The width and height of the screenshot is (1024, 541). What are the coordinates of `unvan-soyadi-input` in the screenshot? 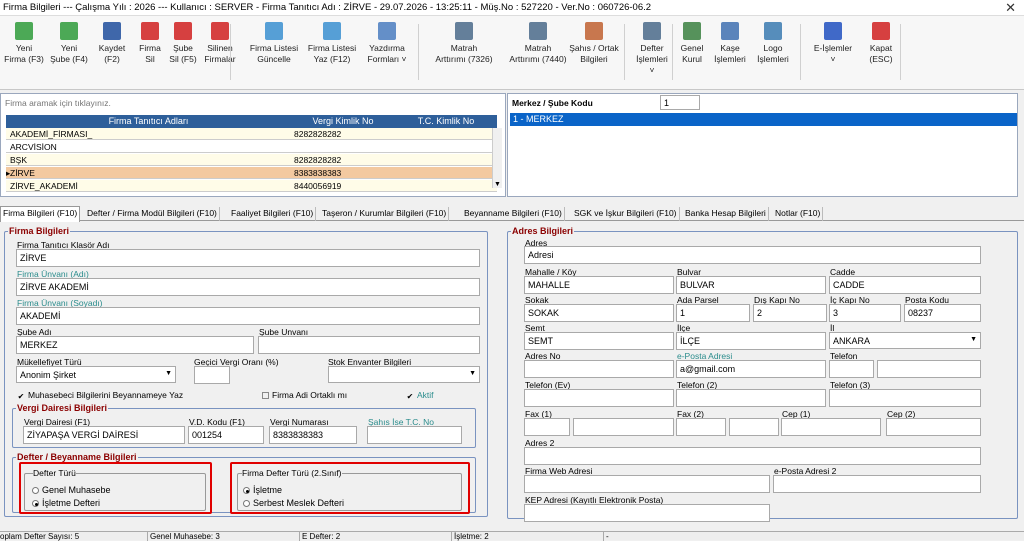 It's located at (248, 316).